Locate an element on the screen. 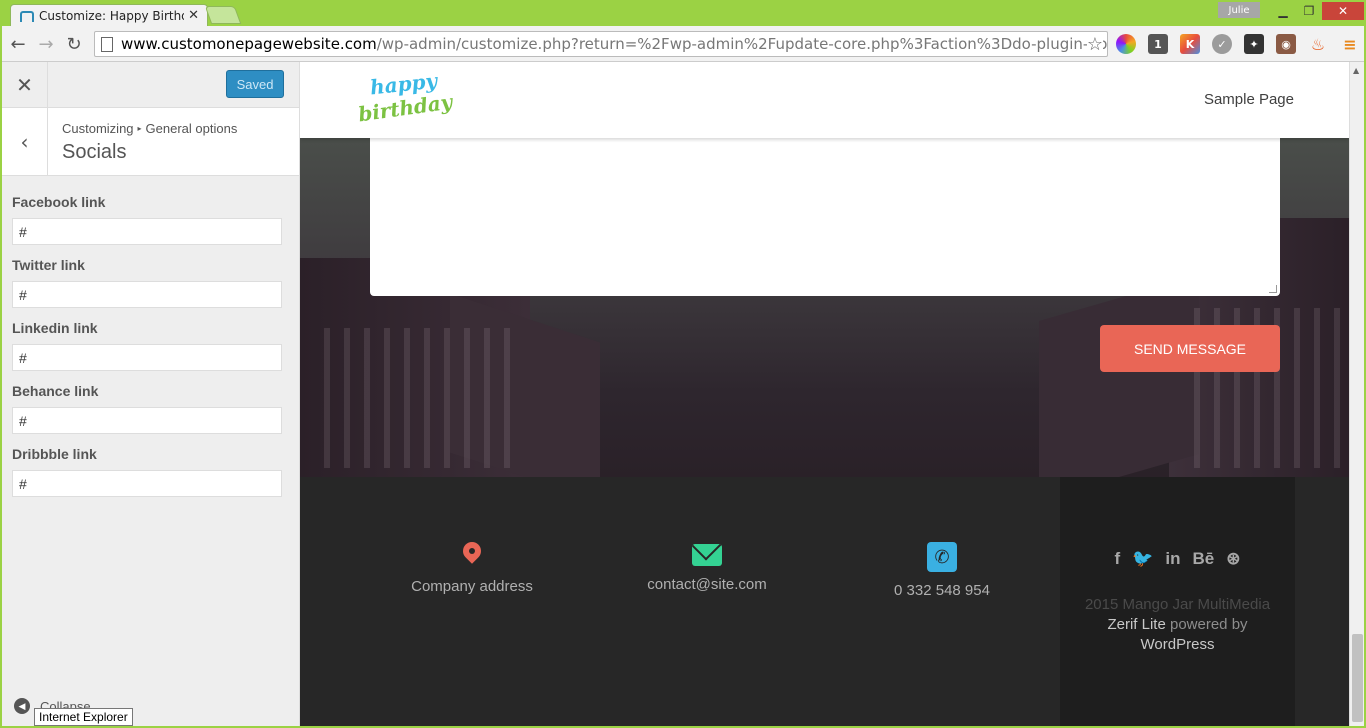  menu-item-sample-page: Sample Page is located at coordinates (1249, 99).